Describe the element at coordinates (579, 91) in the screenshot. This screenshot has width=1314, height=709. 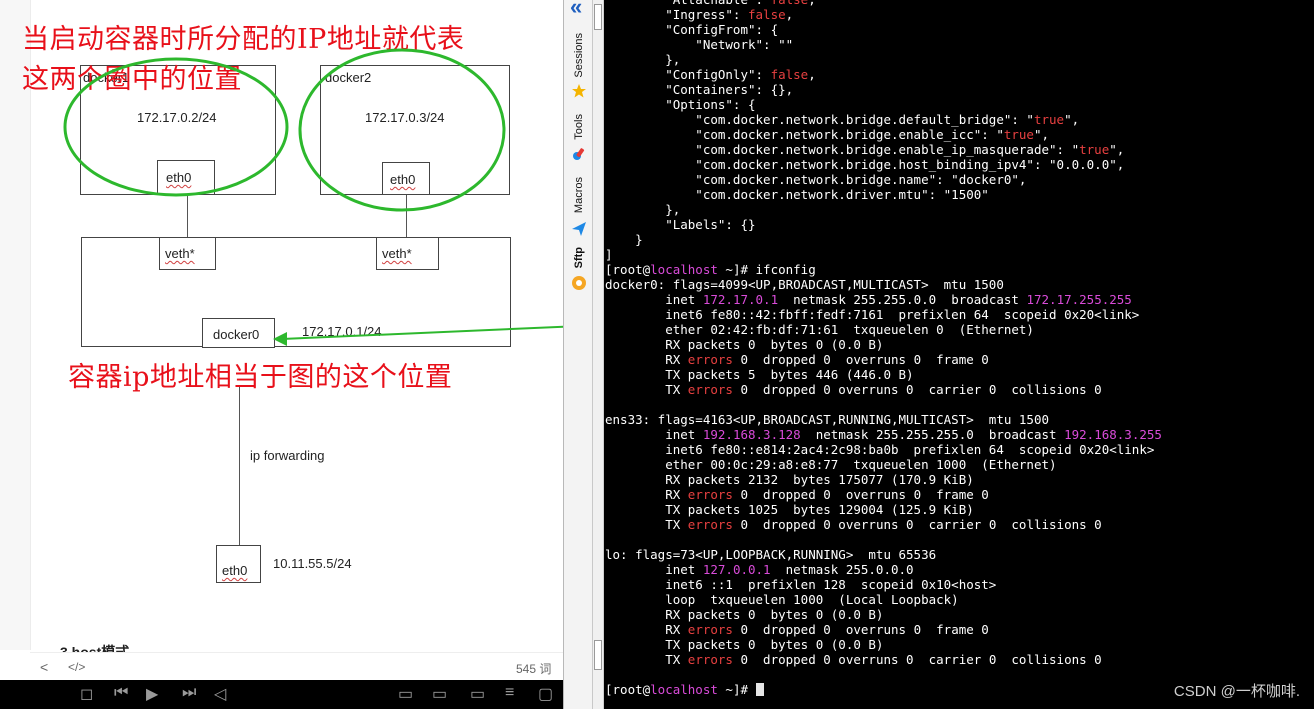
I see `star-icon` at that location.